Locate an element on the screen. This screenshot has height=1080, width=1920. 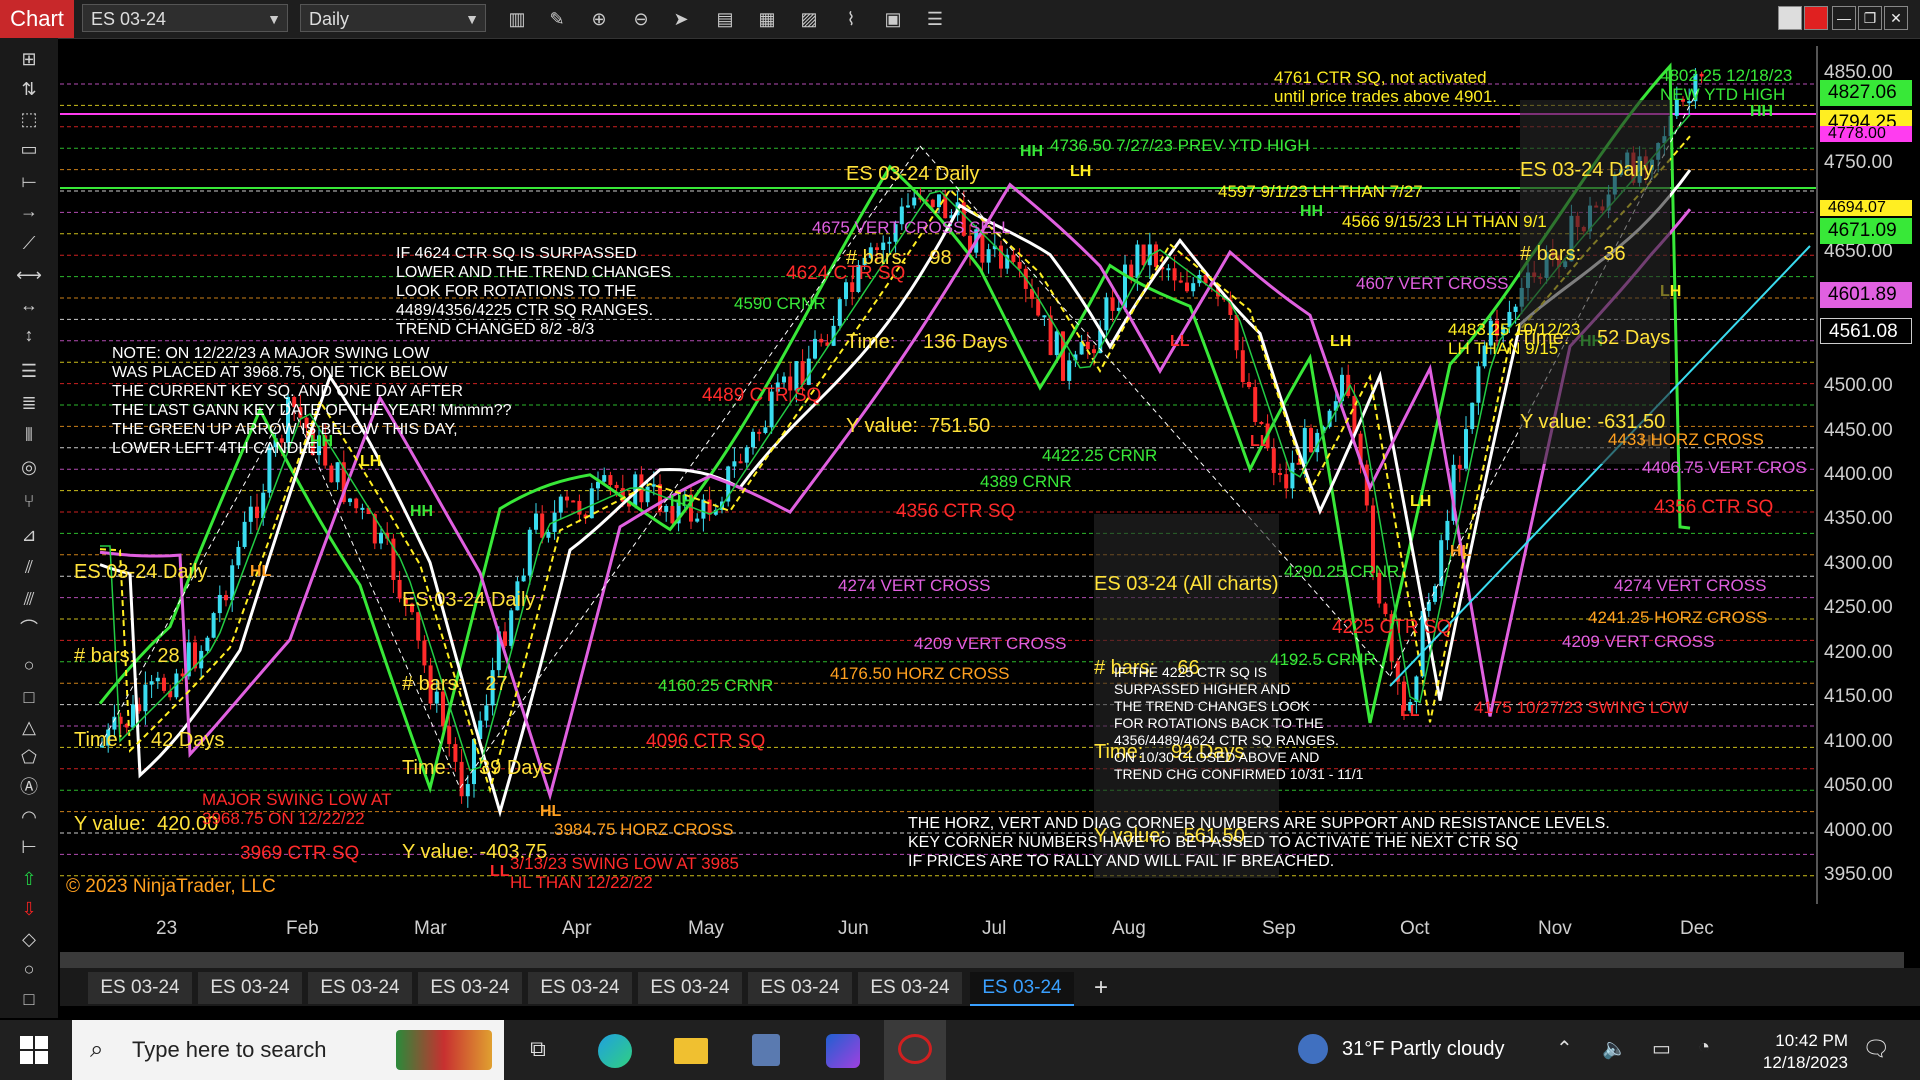
edge-browser-icon is located at coordinates (615, 1051).